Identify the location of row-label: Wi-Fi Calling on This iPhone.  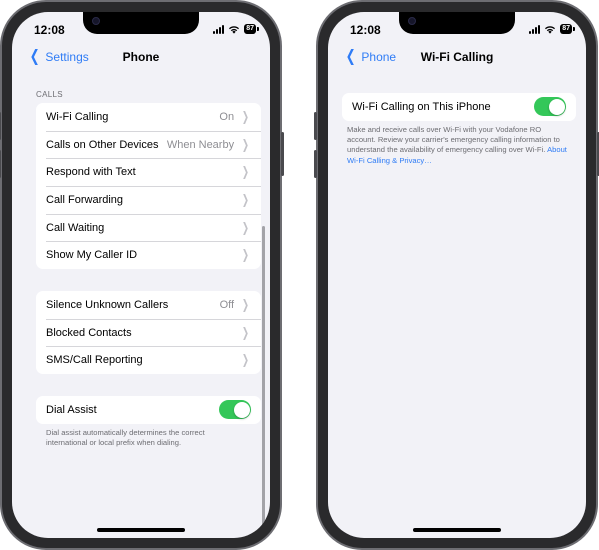
(421, 106).